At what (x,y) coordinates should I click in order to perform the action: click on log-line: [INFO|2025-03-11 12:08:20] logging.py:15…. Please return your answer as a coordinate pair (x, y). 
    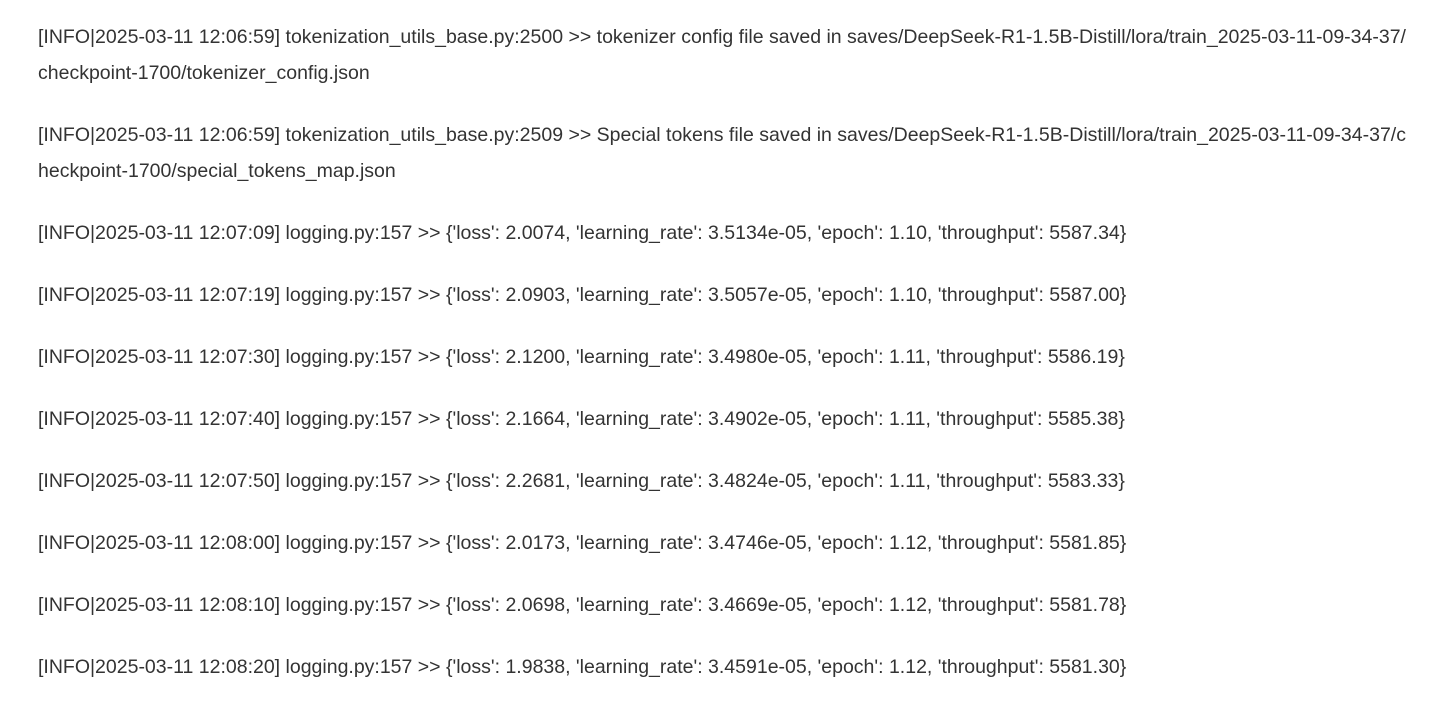
    Looking at the image, I should click on (582, 667).